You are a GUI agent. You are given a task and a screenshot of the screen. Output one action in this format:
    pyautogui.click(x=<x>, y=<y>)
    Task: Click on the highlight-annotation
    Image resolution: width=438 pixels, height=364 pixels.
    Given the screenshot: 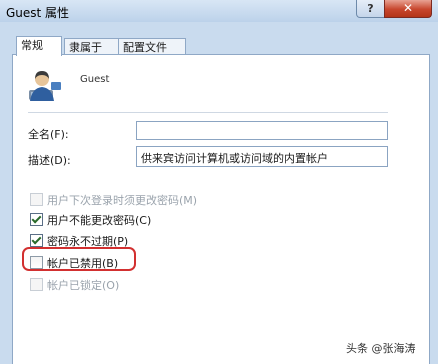 What is the action you would take?
    pyautogui.click(x=79, y=259)
    